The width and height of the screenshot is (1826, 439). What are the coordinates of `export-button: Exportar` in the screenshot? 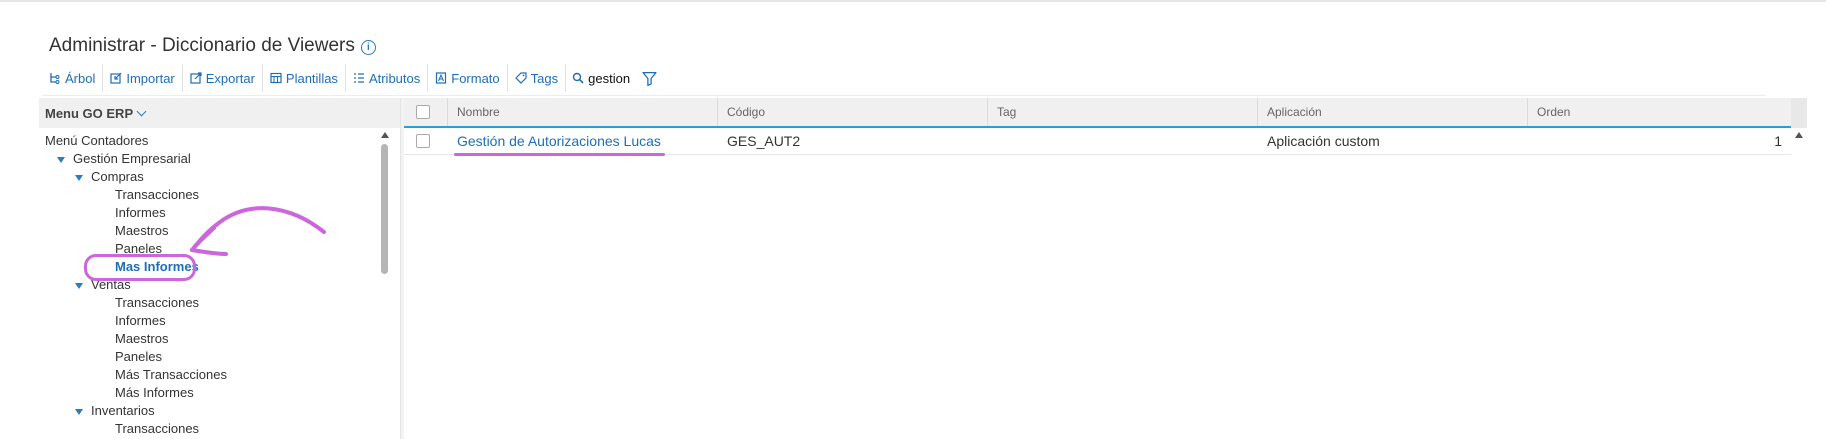 It's located at (223, 78).